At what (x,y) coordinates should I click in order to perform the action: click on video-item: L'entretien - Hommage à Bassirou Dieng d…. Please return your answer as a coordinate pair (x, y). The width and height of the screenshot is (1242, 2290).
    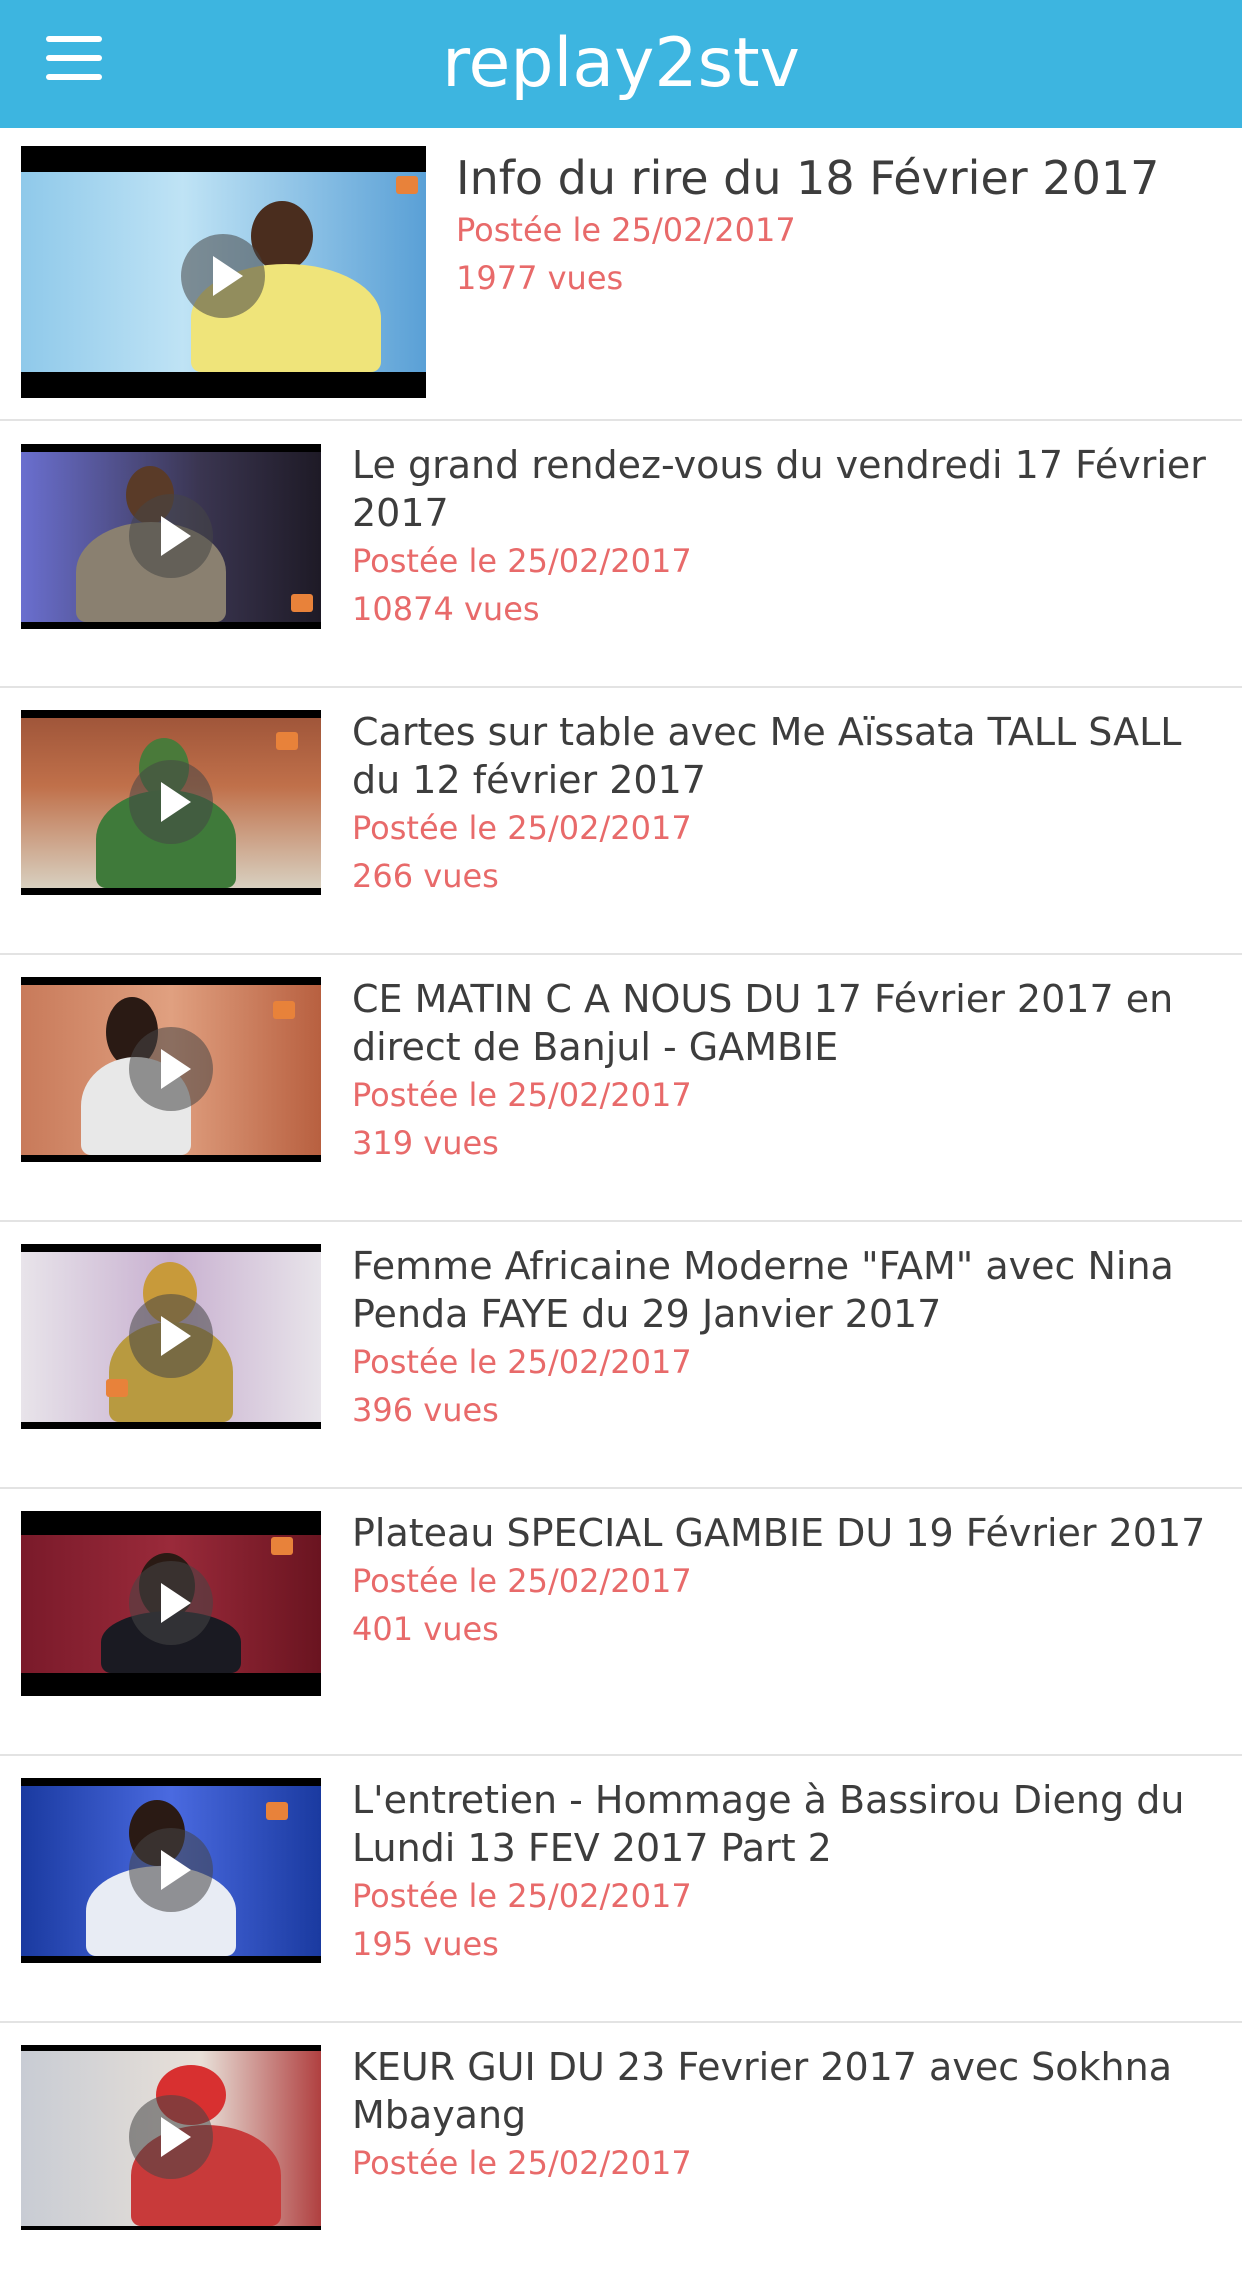
    Looking at the image, I should click on (621, 1889).